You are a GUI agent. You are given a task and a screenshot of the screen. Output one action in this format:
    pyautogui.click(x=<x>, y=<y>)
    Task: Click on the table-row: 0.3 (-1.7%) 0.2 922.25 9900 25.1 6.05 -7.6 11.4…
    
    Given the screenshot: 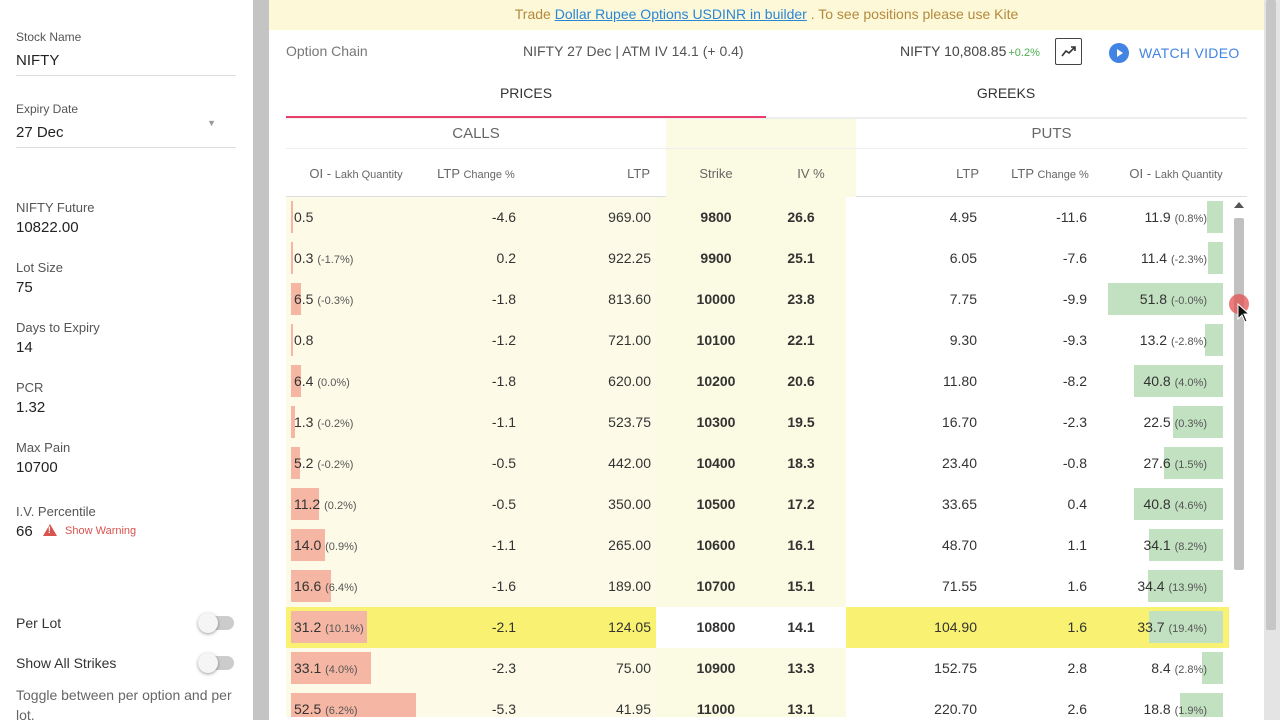 What is the action you would take?
    pyautogui.click(x=757, y=258)
    